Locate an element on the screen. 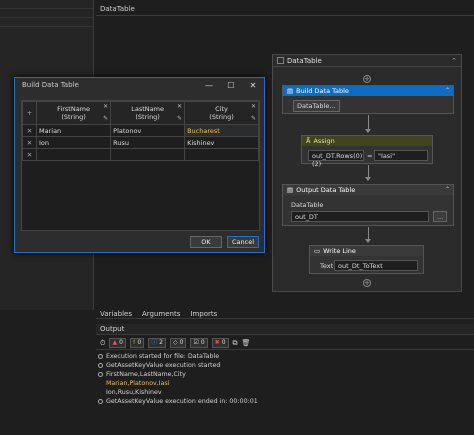  log-text: FirstName,LastName,City is located at coordinates (146, 374).